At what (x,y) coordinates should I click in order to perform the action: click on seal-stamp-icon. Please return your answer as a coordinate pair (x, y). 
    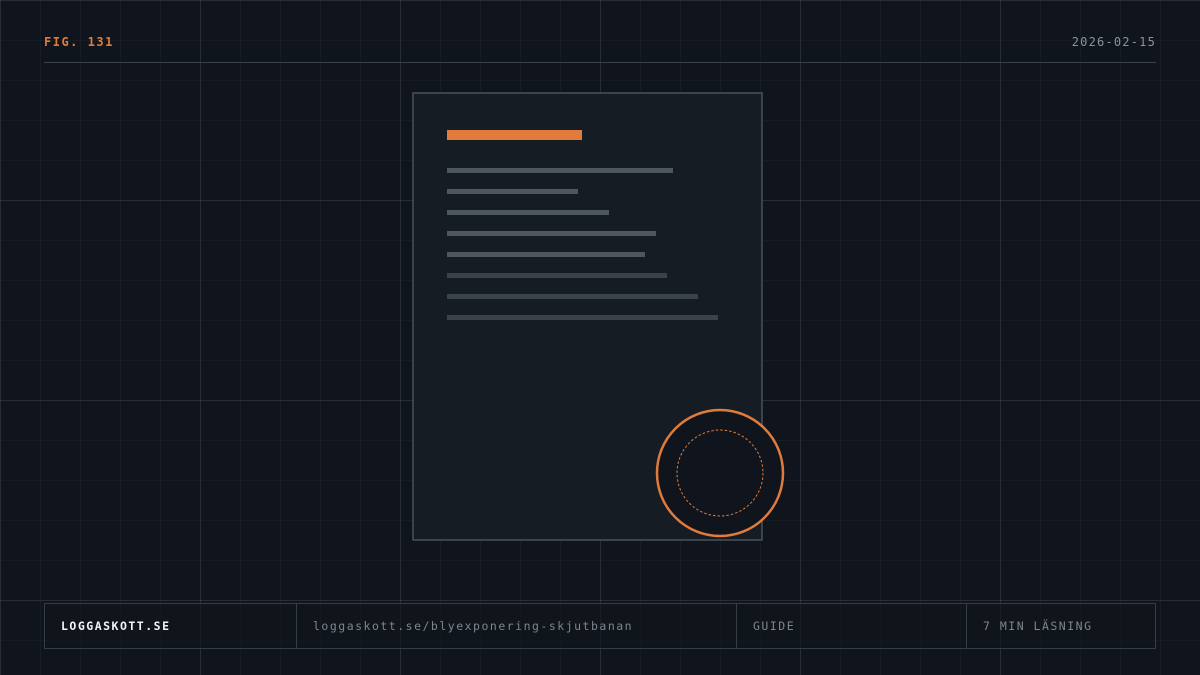
    Looking at the image, I should click on (720, 473).